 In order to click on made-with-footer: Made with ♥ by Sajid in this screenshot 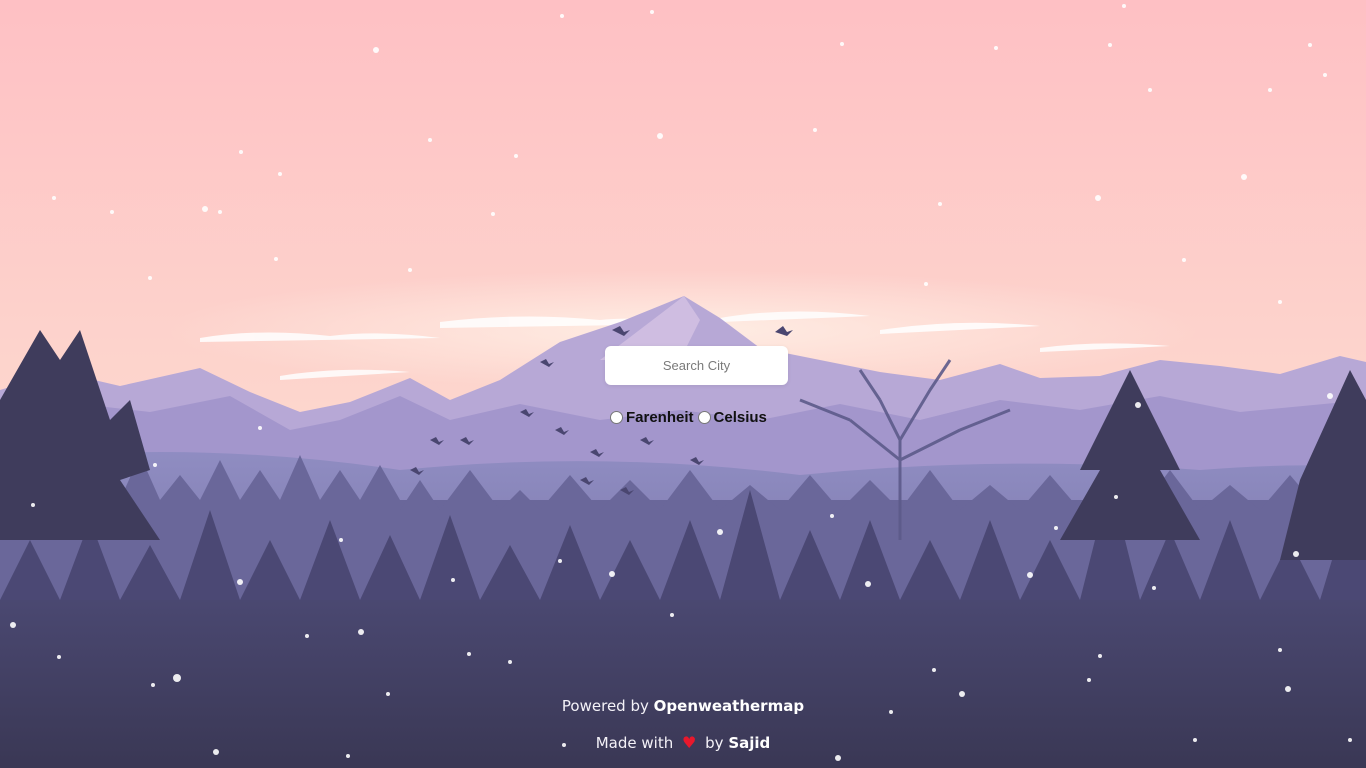, I will do `click(683, 742)`.